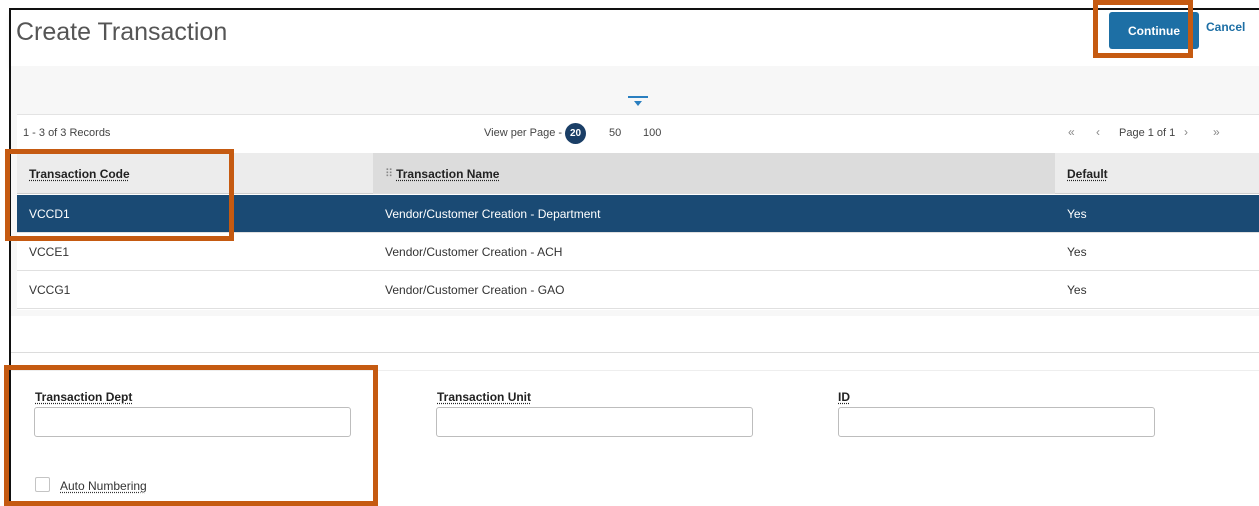 The image size is (1259, 506). Describe the element at coordinates (996, 422) in the screenshot. I see `id-input` at that location.